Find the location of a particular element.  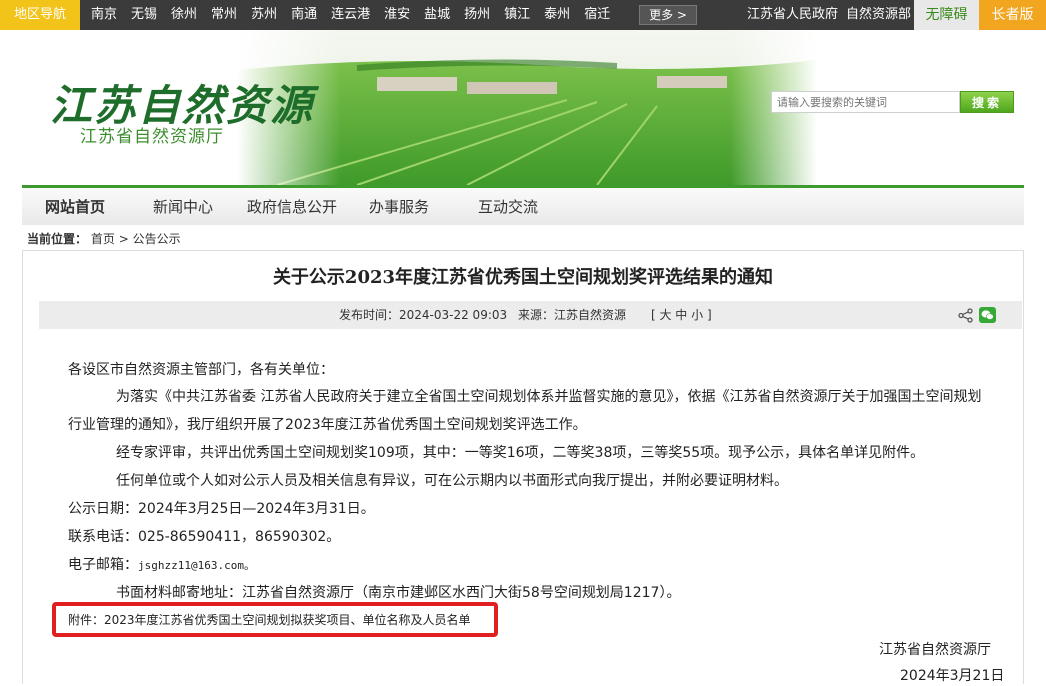

publish-time: 发布时间：2024-03-22 09:03 is located at coordinates (423, 315).